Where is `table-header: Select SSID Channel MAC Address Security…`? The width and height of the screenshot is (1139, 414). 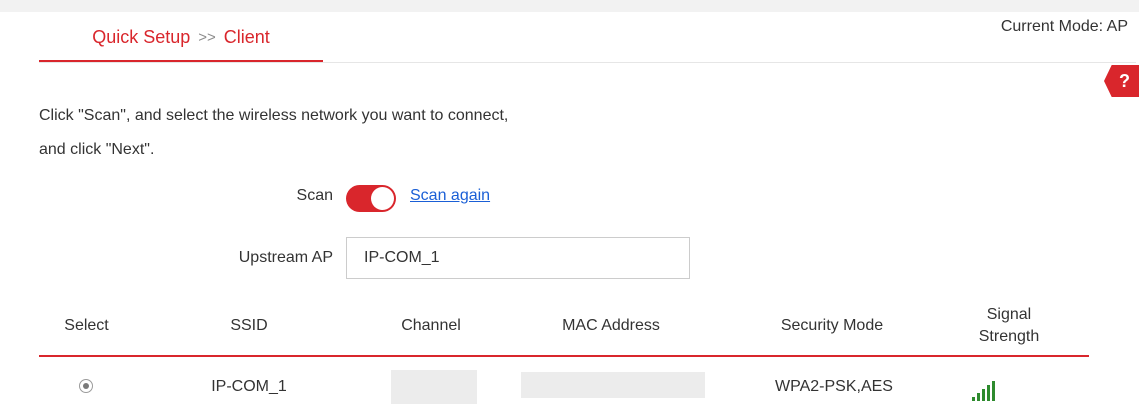 table-header: Select SSID Channel MAC Address Security… is located at coordinates (564, 327).